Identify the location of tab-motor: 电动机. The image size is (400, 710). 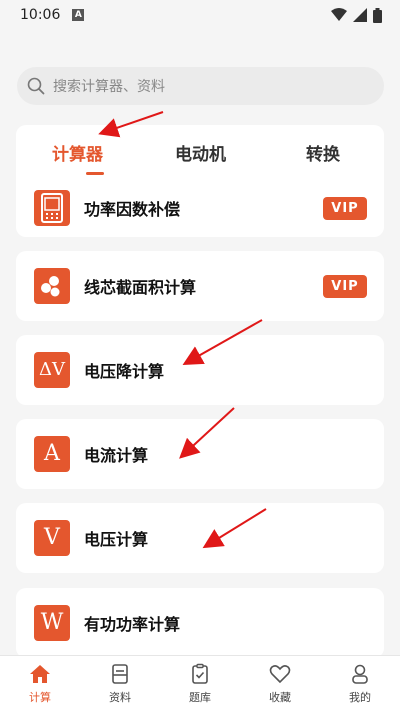
(200, 152).